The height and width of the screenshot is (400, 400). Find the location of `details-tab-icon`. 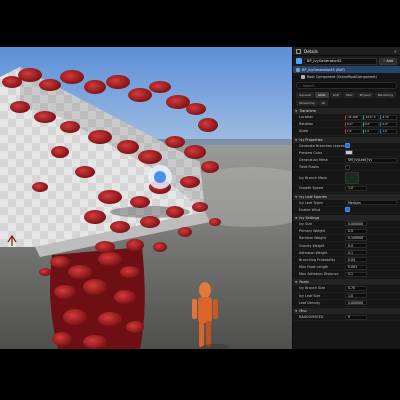

details-tab-icon is located at coordinates (298, 51).